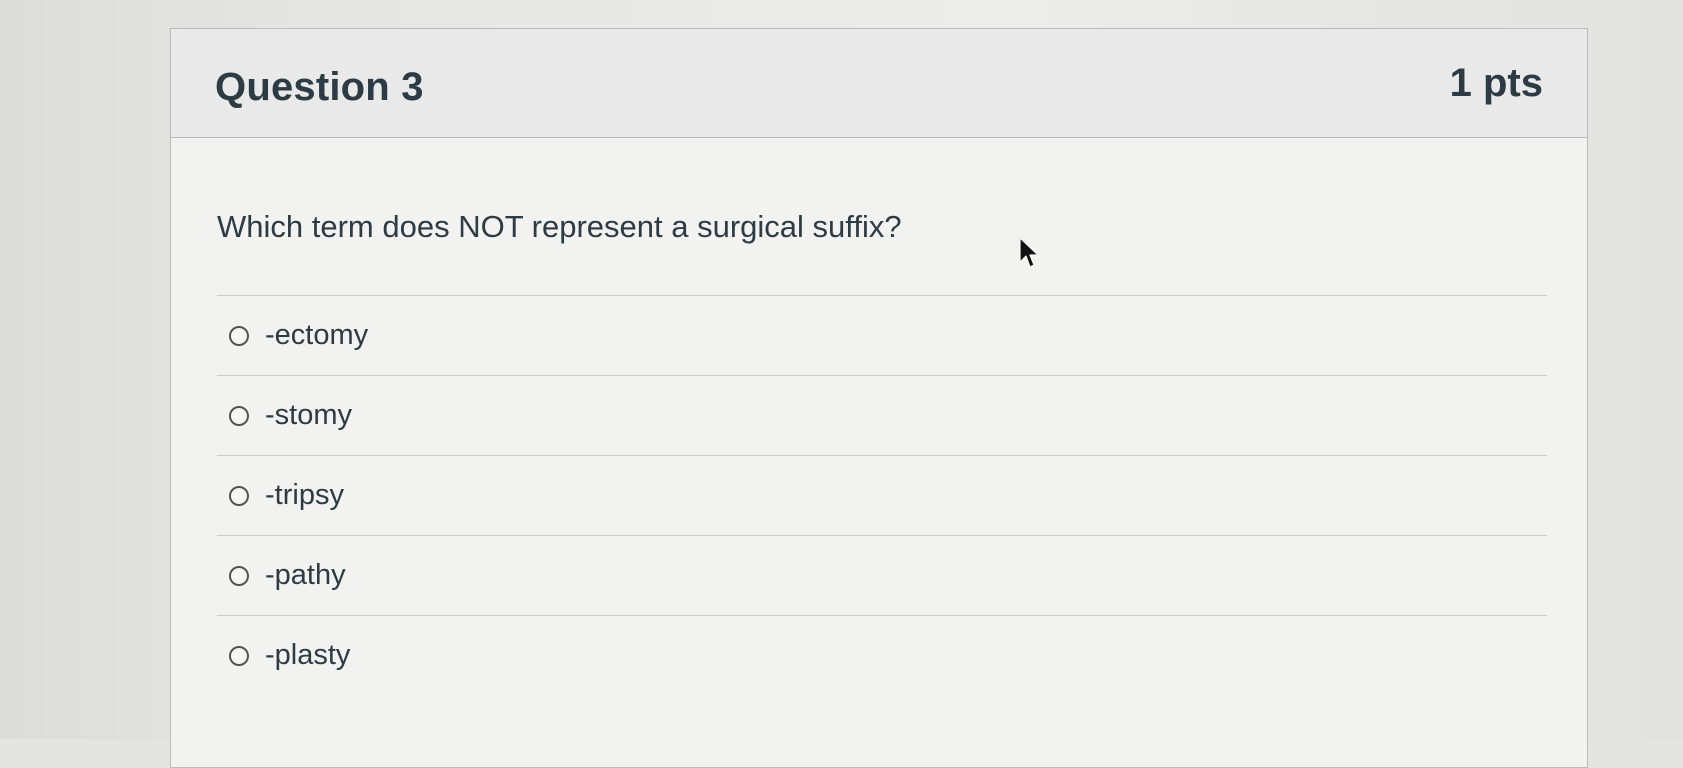 This screenshot has height=768, width=1683. Describe the element at coordinates (882, 655) in the screenshot. I see `answer-option: -plasty` at that location.